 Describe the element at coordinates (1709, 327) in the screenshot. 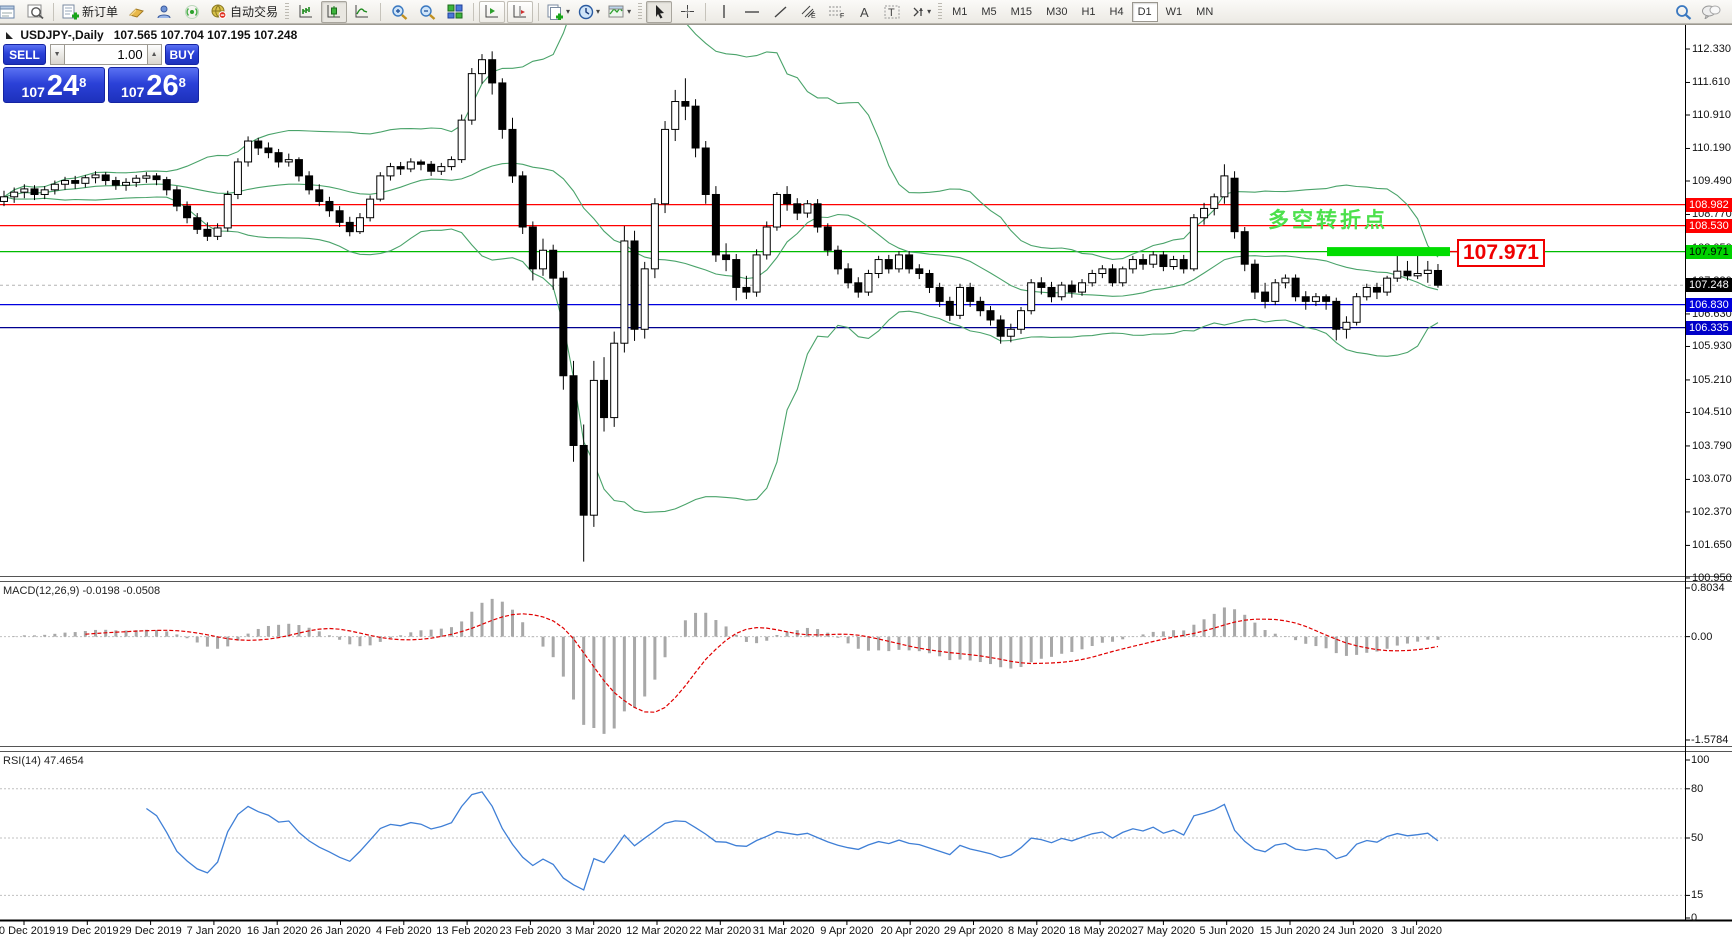

I see `level-price-label: 106.335` at that location.